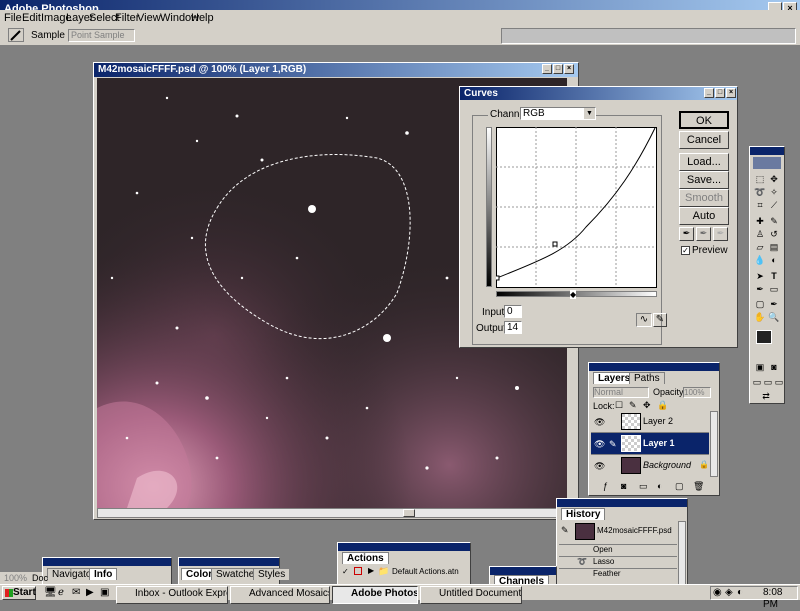  What do you see at coordinates (15, 578) in the screenshot?
I see `zoom-level: 100%` at bounding box center [15, 578].